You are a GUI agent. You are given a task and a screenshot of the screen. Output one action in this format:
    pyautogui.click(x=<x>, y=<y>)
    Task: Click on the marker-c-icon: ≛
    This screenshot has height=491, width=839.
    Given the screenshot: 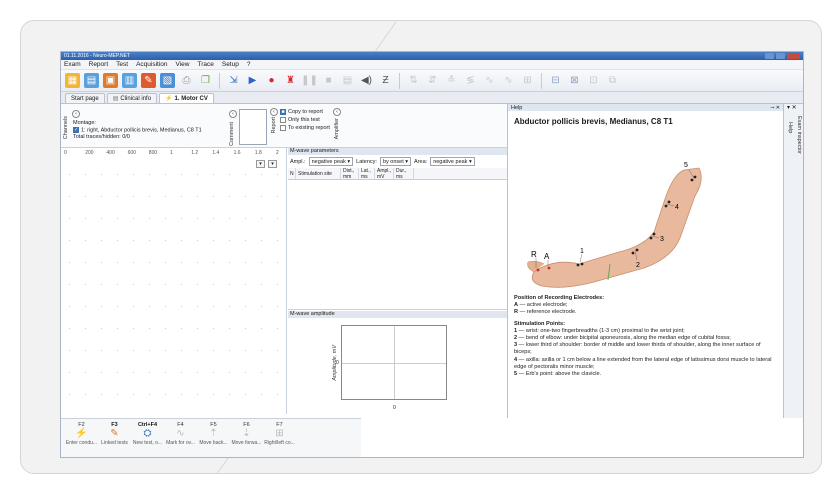 What is the action you would take?
    pyautogui.click(x=451, y=80)
    